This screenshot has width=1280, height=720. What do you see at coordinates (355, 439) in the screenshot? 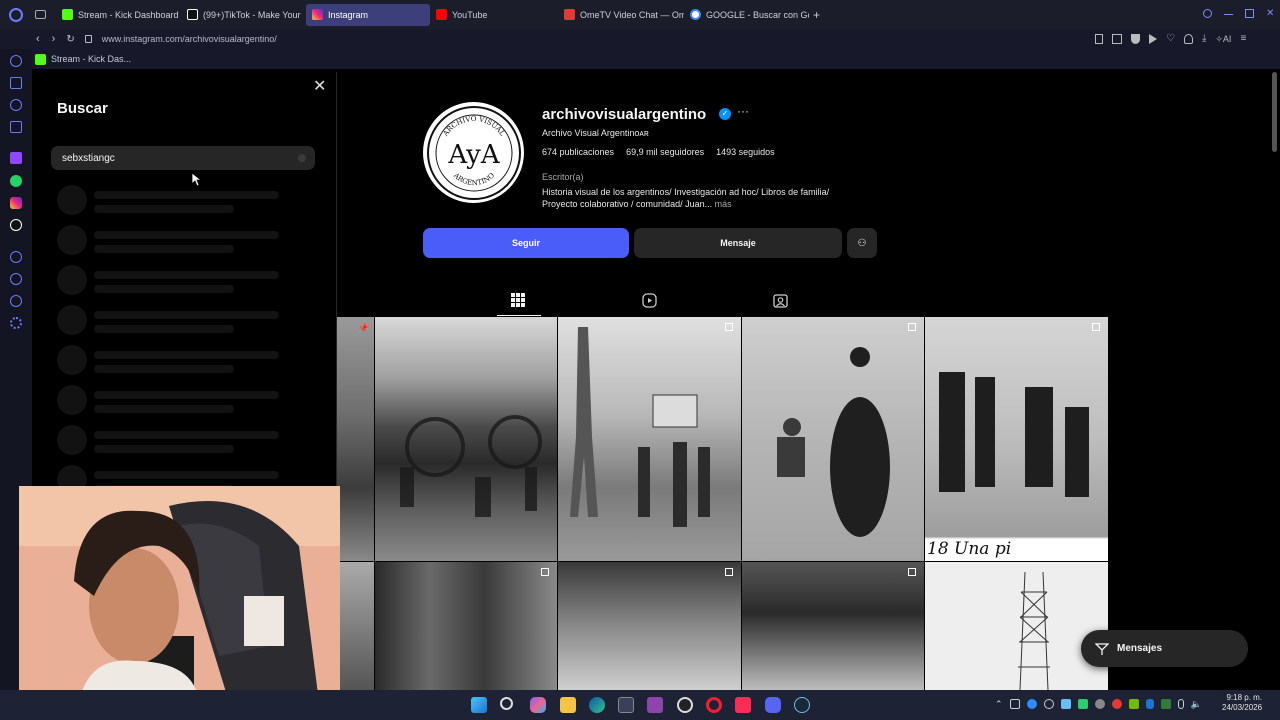
I see `post-thumbnail: 📌` at bounding box center [355, 439].